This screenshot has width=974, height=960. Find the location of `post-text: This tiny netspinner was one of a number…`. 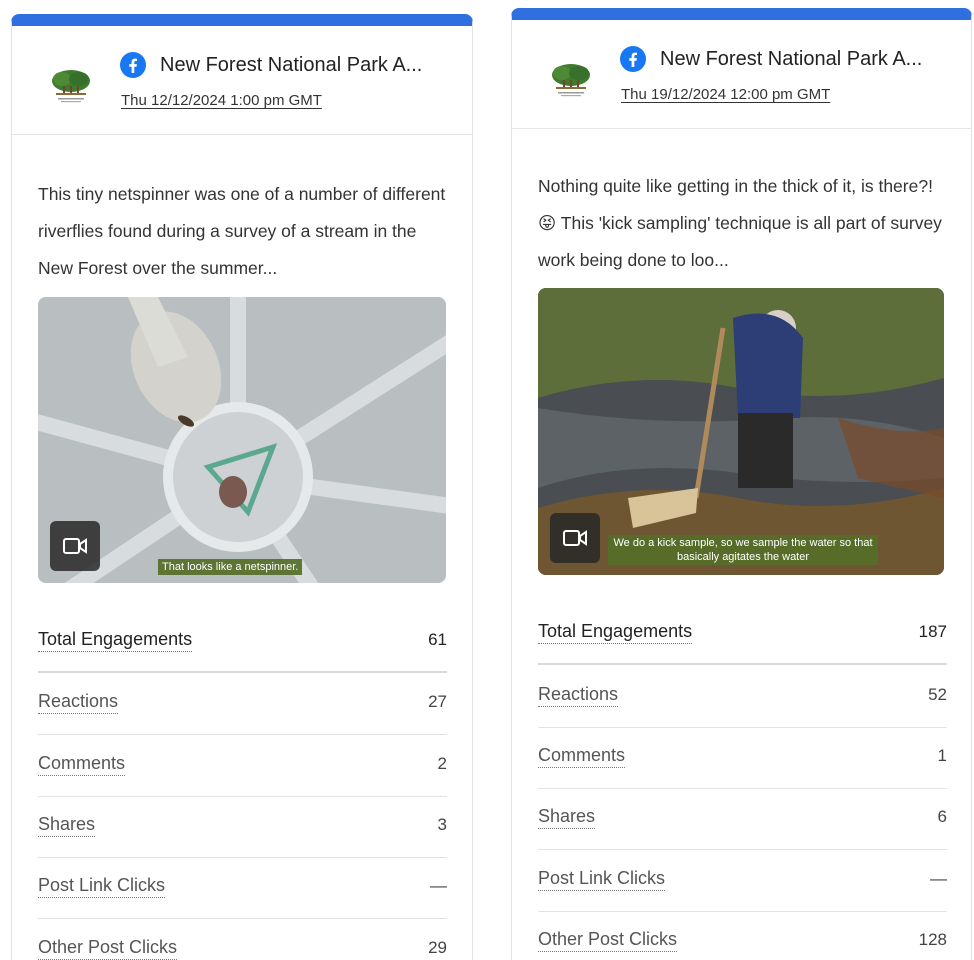

post-text: This tiny netspinner was one of a number… is located at coordinates (242, 231).